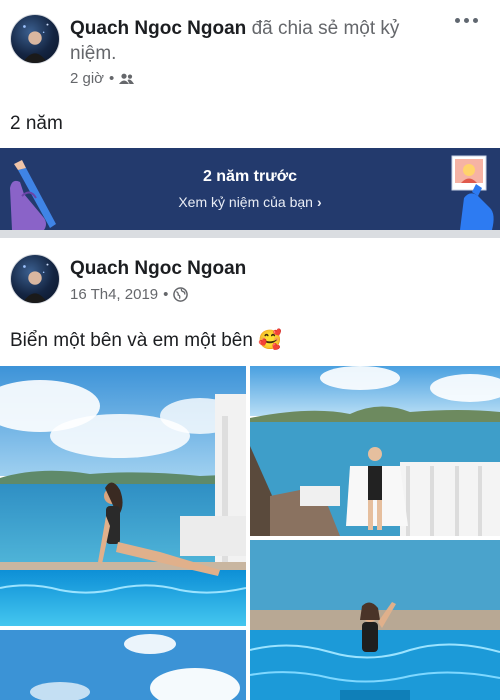 The width and height of the screenshot is (500, 700). Describe the element at coordinates (131, 340) in the screenshot. I see `original-post-text: Biển một bên và em một bên` at that location.